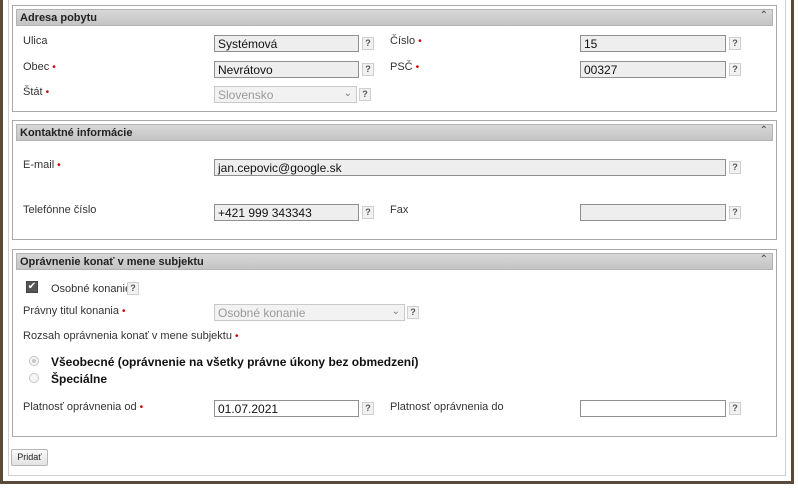  I want to click on personal-action-label: Osobné konanie, so click(91, 289).